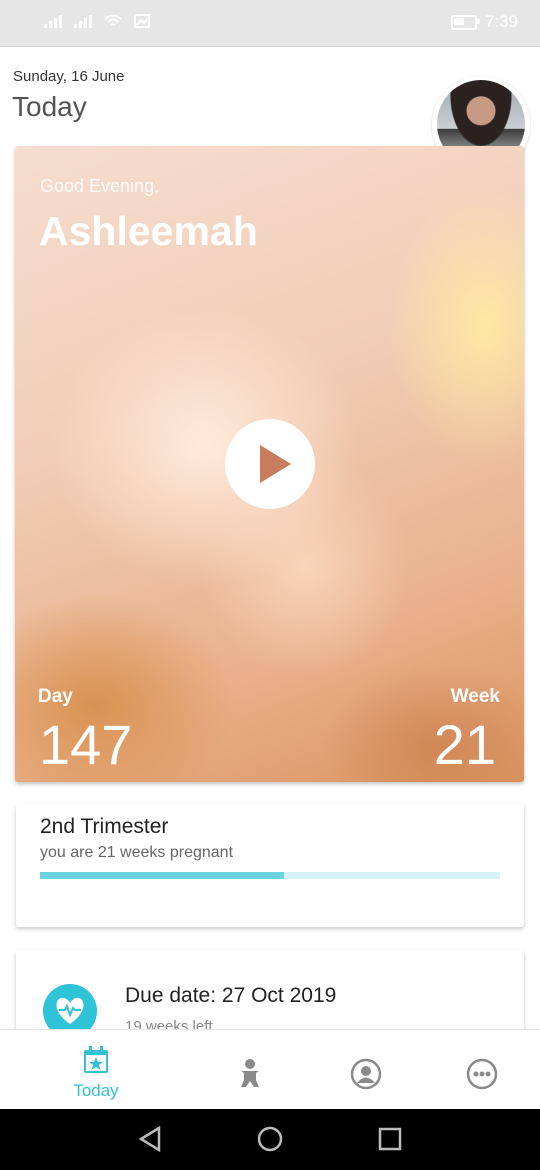  What do you see at coordinates (69, 76) in the screenshot?
I see `current-date: Sunday, 16 June` at bounding box center [69, 76].